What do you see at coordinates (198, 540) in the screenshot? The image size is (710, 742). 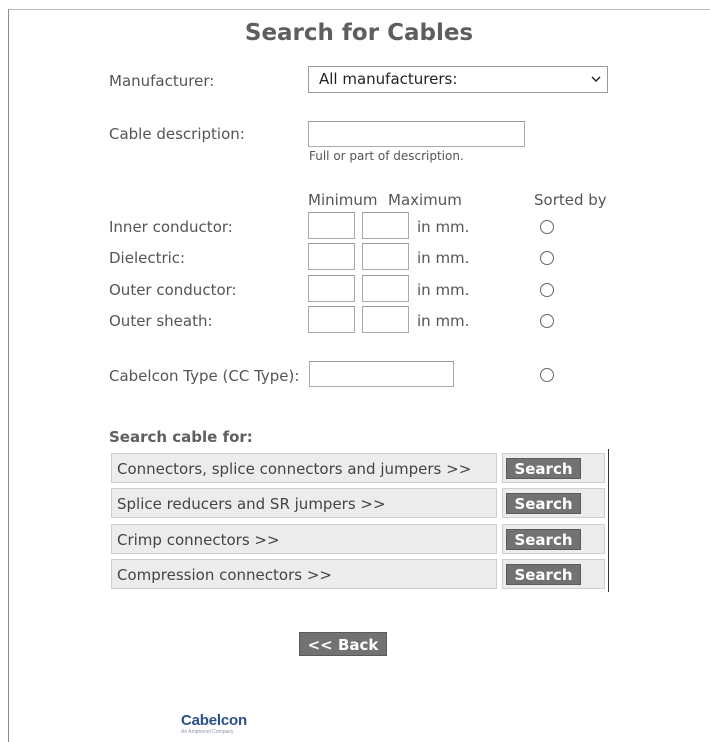 I see `crimp-connectors-link-text: Crimp connectors >>` at bounding box center [198, 540].